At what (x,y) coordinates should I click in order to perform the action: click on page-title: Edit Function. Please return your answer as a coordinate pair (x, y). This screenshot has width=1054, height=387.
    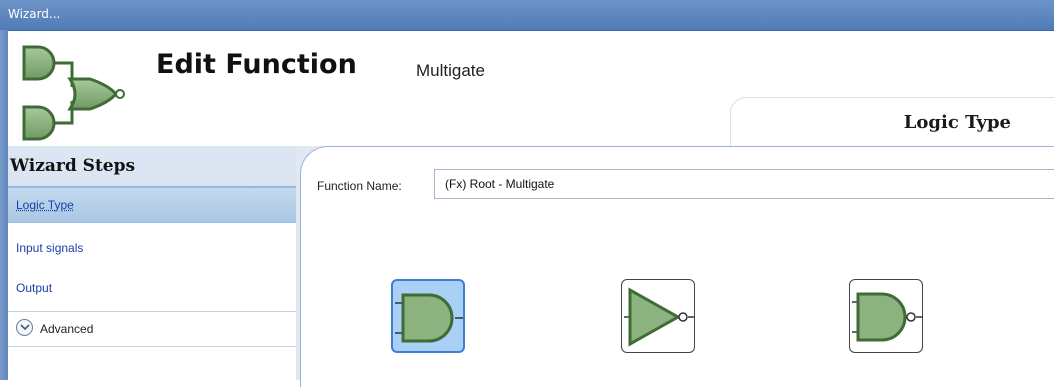
    Looking at the image, I should click on (256, 64).